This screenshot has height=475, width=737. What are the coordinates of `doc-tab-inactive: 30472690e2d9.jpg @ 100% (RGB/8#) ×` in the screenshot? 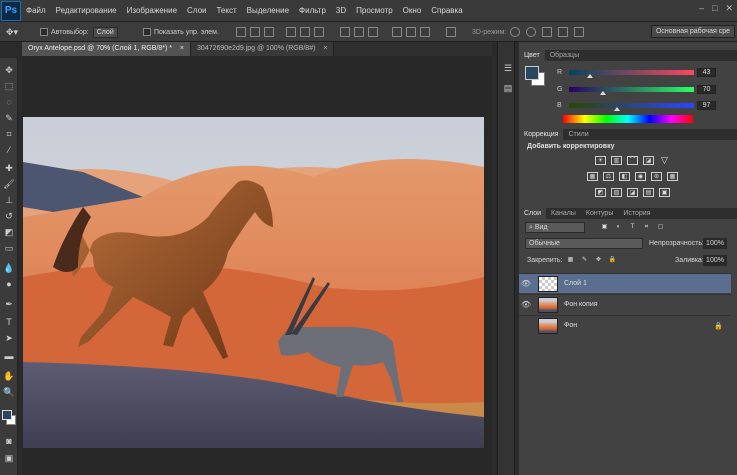 It's located at (263, 49).